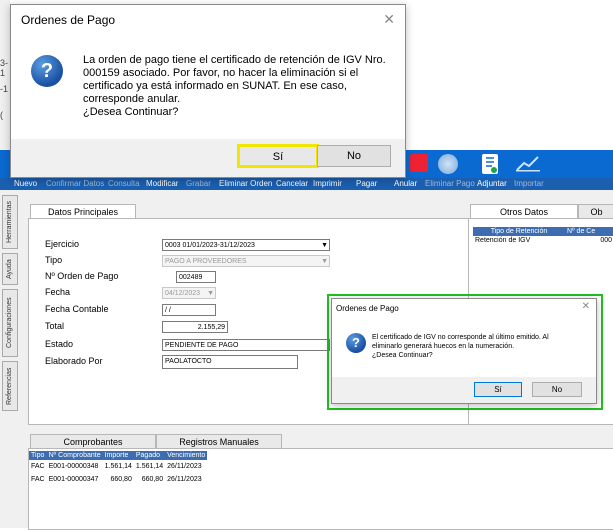  What do you see at coordinates (73, 479) in the screenshot?
I see `table-cell: E001-00000347` at bounding box center [73, 479].